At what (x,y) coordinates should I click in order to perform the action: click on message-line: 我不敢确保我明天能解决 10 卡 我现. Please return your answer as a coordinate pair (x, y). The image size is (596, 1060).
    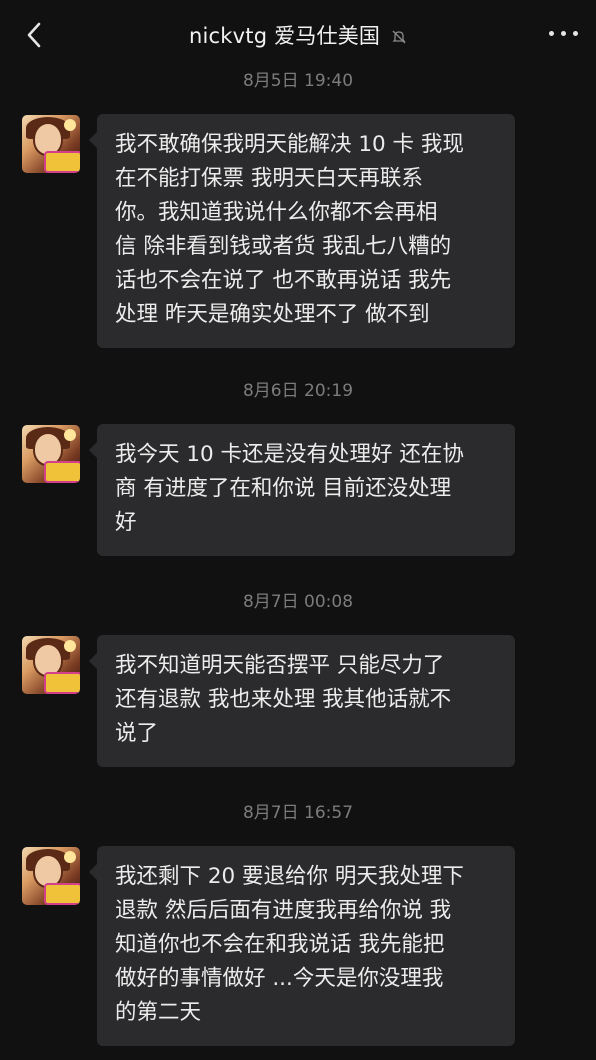
    Looking at the image, I should click on (289, 144).